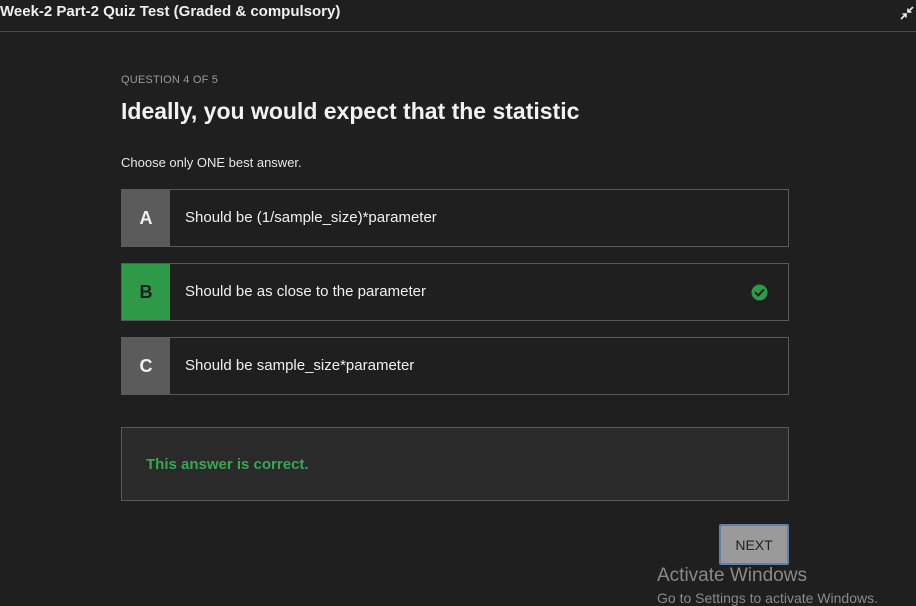 The width and height of the screenshot is (916, 606). Describe the element at coordinates (146, 218) in the screenshot. I see `option-letter: A` at that location.